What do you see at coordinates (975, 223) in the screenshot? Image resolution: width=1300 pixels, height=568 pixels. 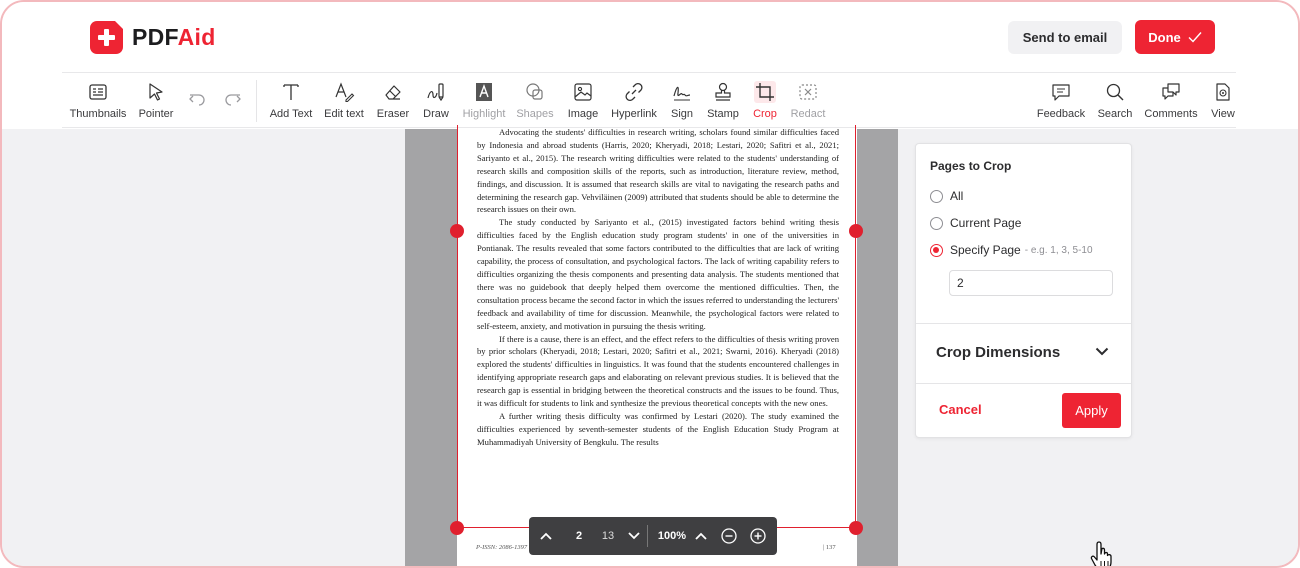 I see `radio-current-page: Current Page` at bounding box center [975, 223].